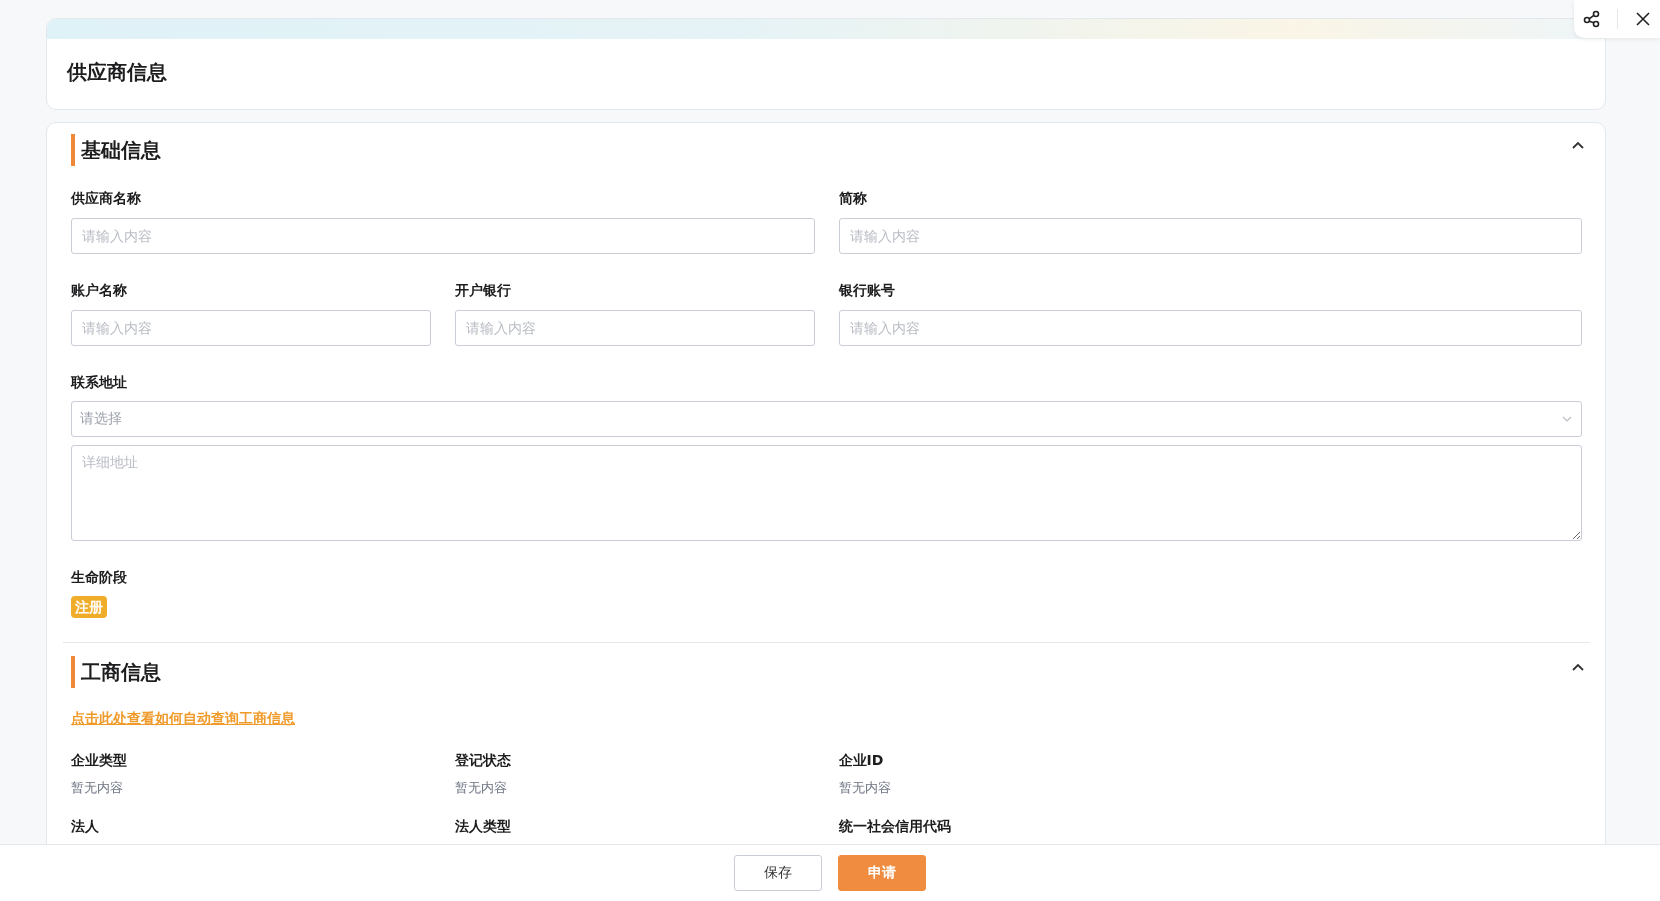 The width and height of the screenshot is (1660, 901). What do you see at coordinates (482, 826) in the screenshot?
I see `field-label: 法人类型` at bounding box center [482, 826].